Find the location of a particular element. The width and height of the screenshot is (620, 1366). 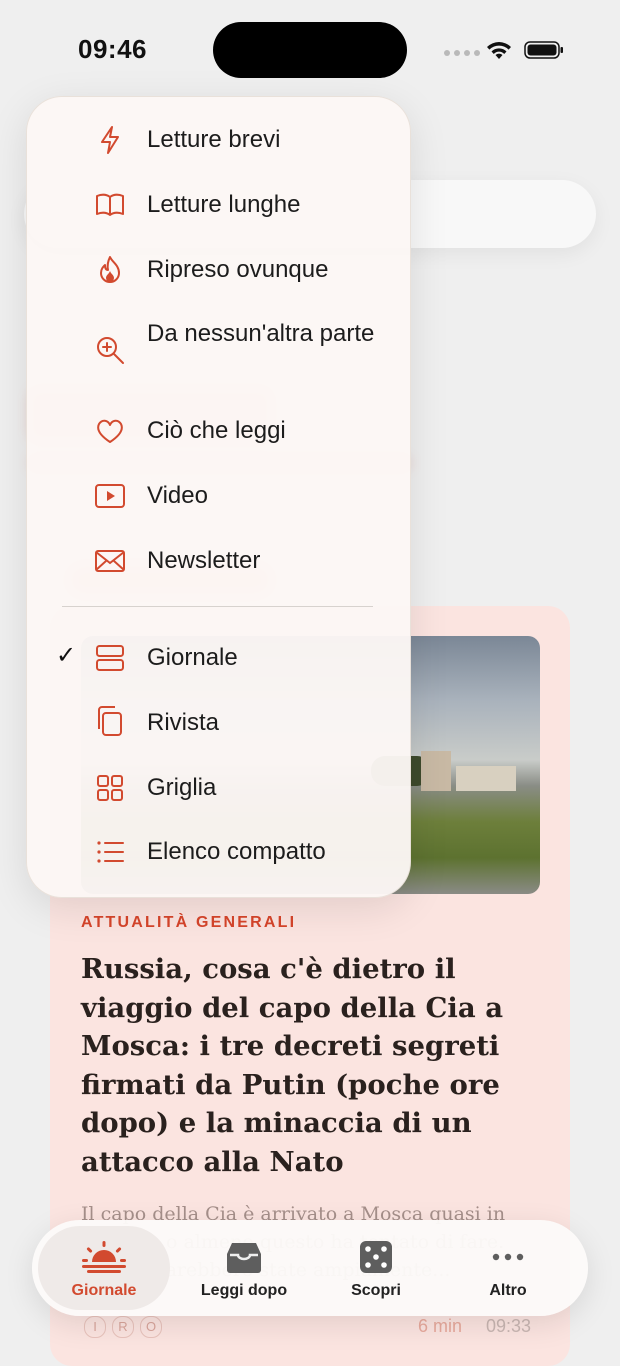

tab-scopri: Scopri is located at coordinates (376, 1268).